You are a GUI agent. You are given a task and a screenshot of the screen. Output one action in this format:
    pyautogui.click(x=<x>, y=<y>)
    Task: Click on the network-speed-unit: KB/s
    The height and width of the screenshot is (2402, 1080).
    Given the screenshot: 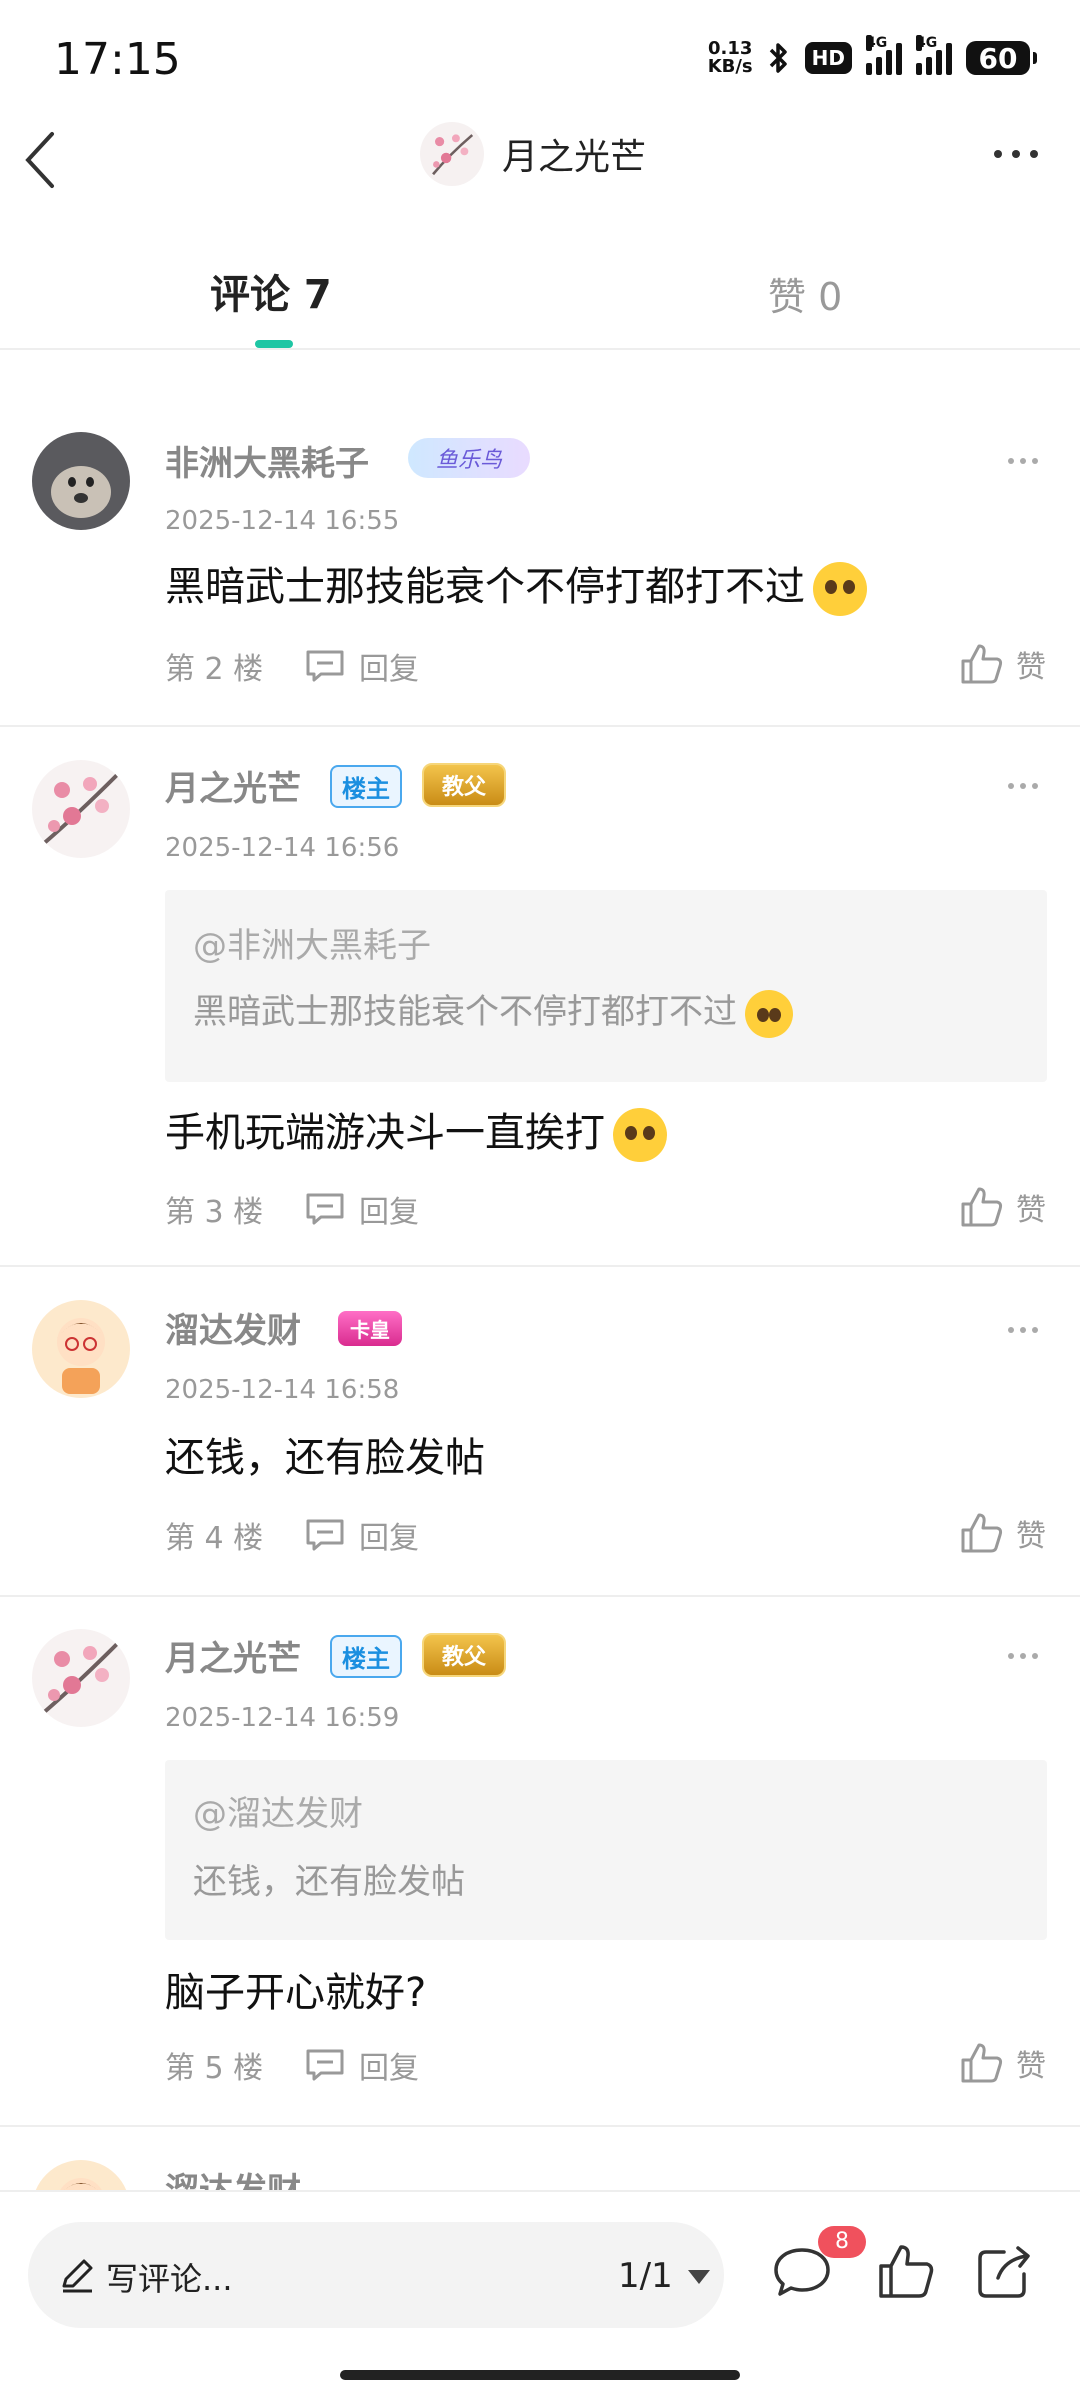 What is the action you would take?
    pyautogui.click(x=730, y=66)
    